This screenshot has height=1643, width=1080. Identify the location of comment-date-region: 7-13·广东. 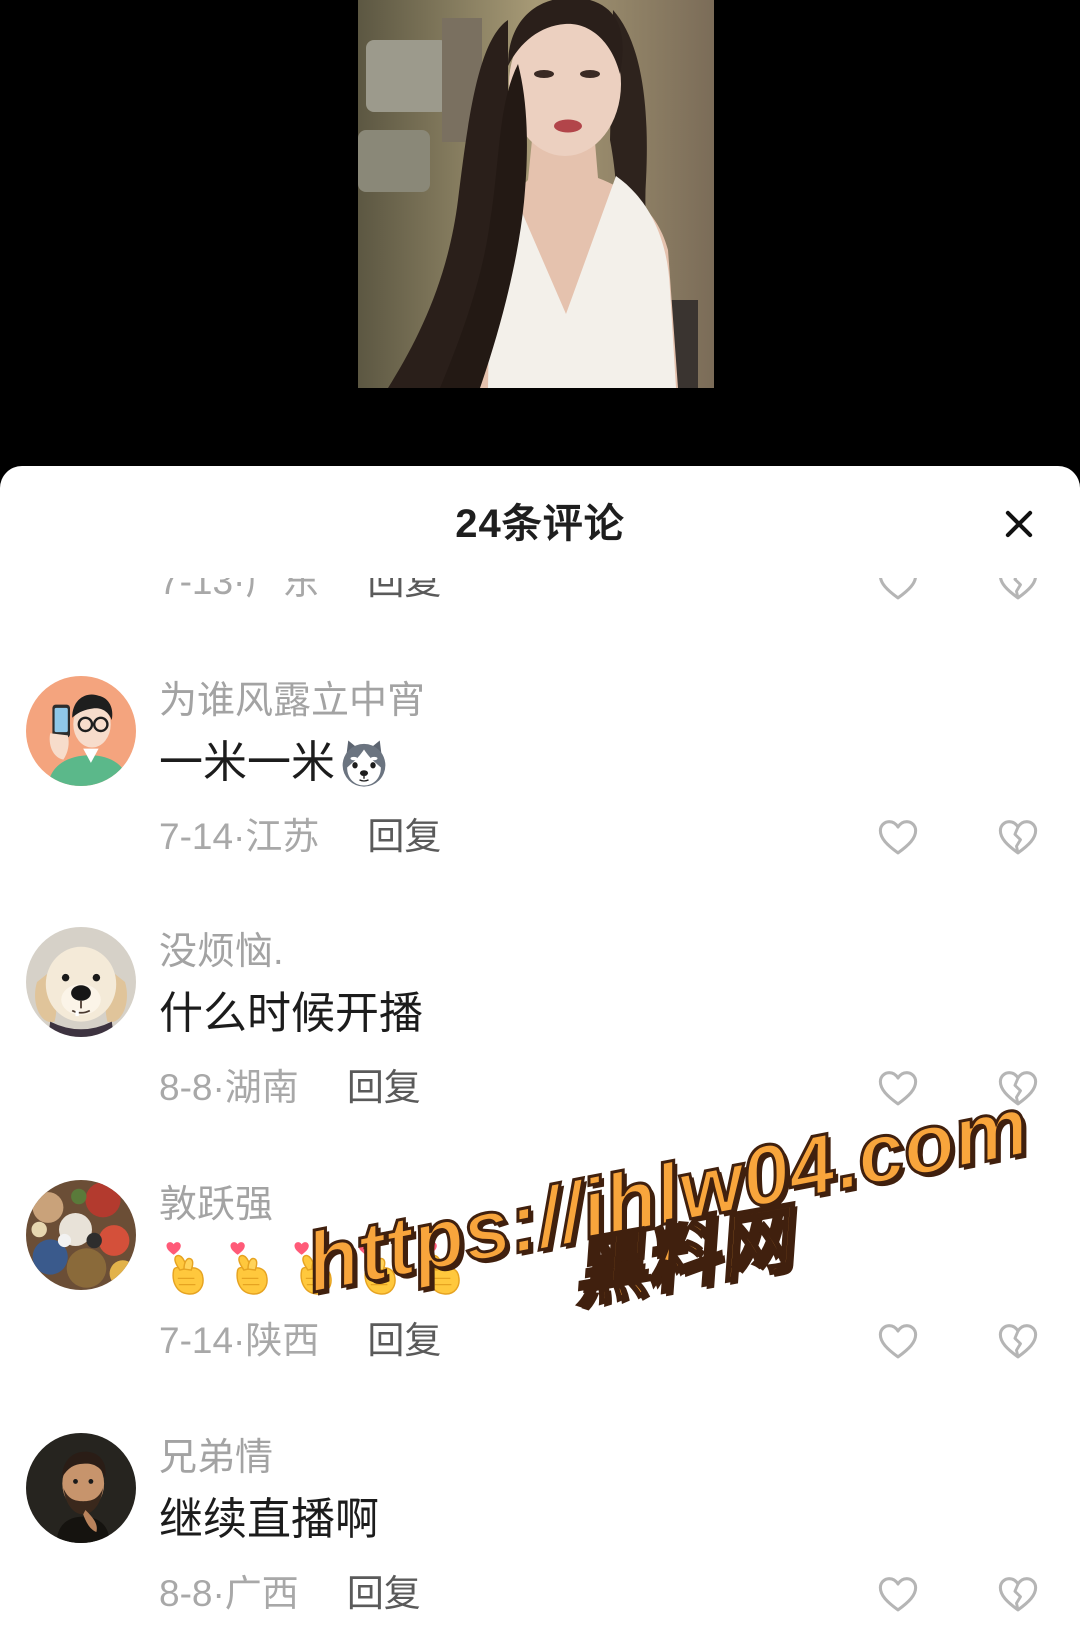
(239, 590).